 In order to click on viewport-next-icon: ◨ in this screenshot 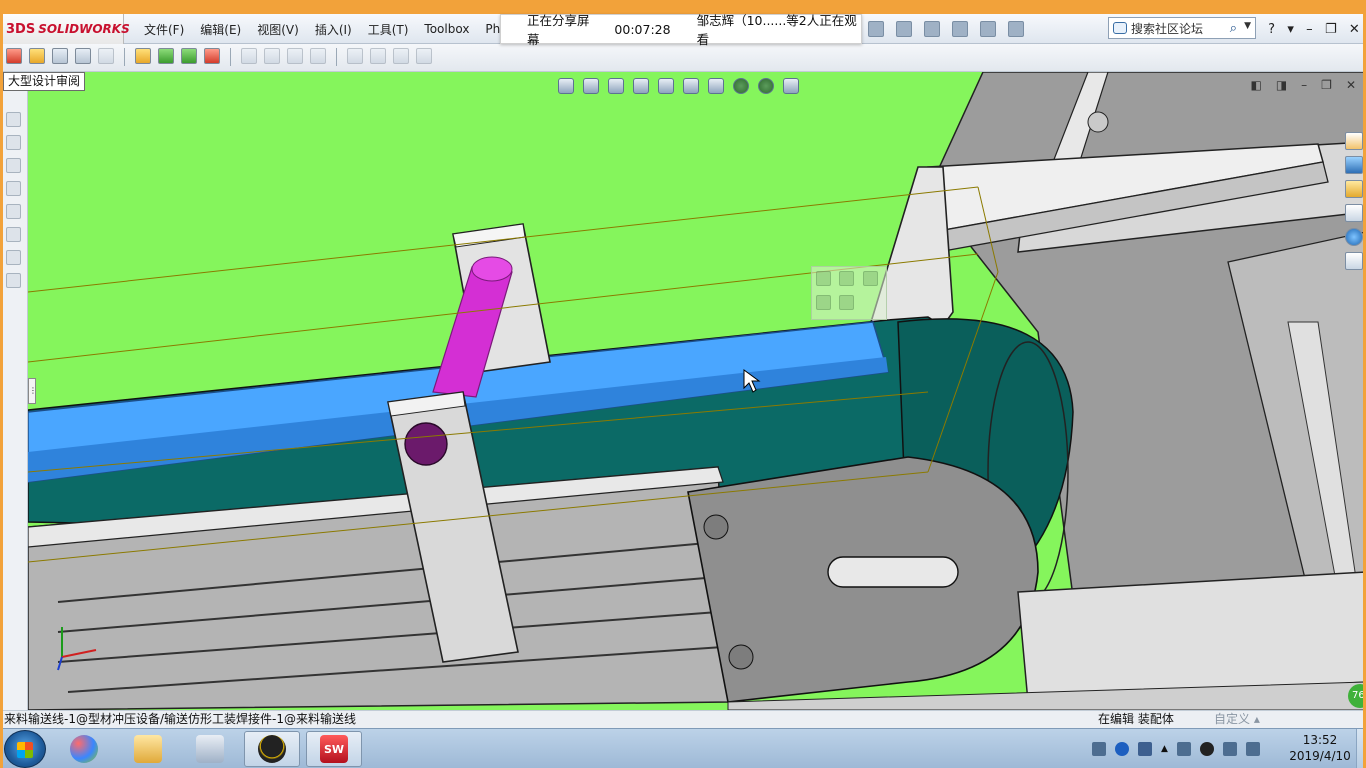, I will do `click(1281, 85)`.